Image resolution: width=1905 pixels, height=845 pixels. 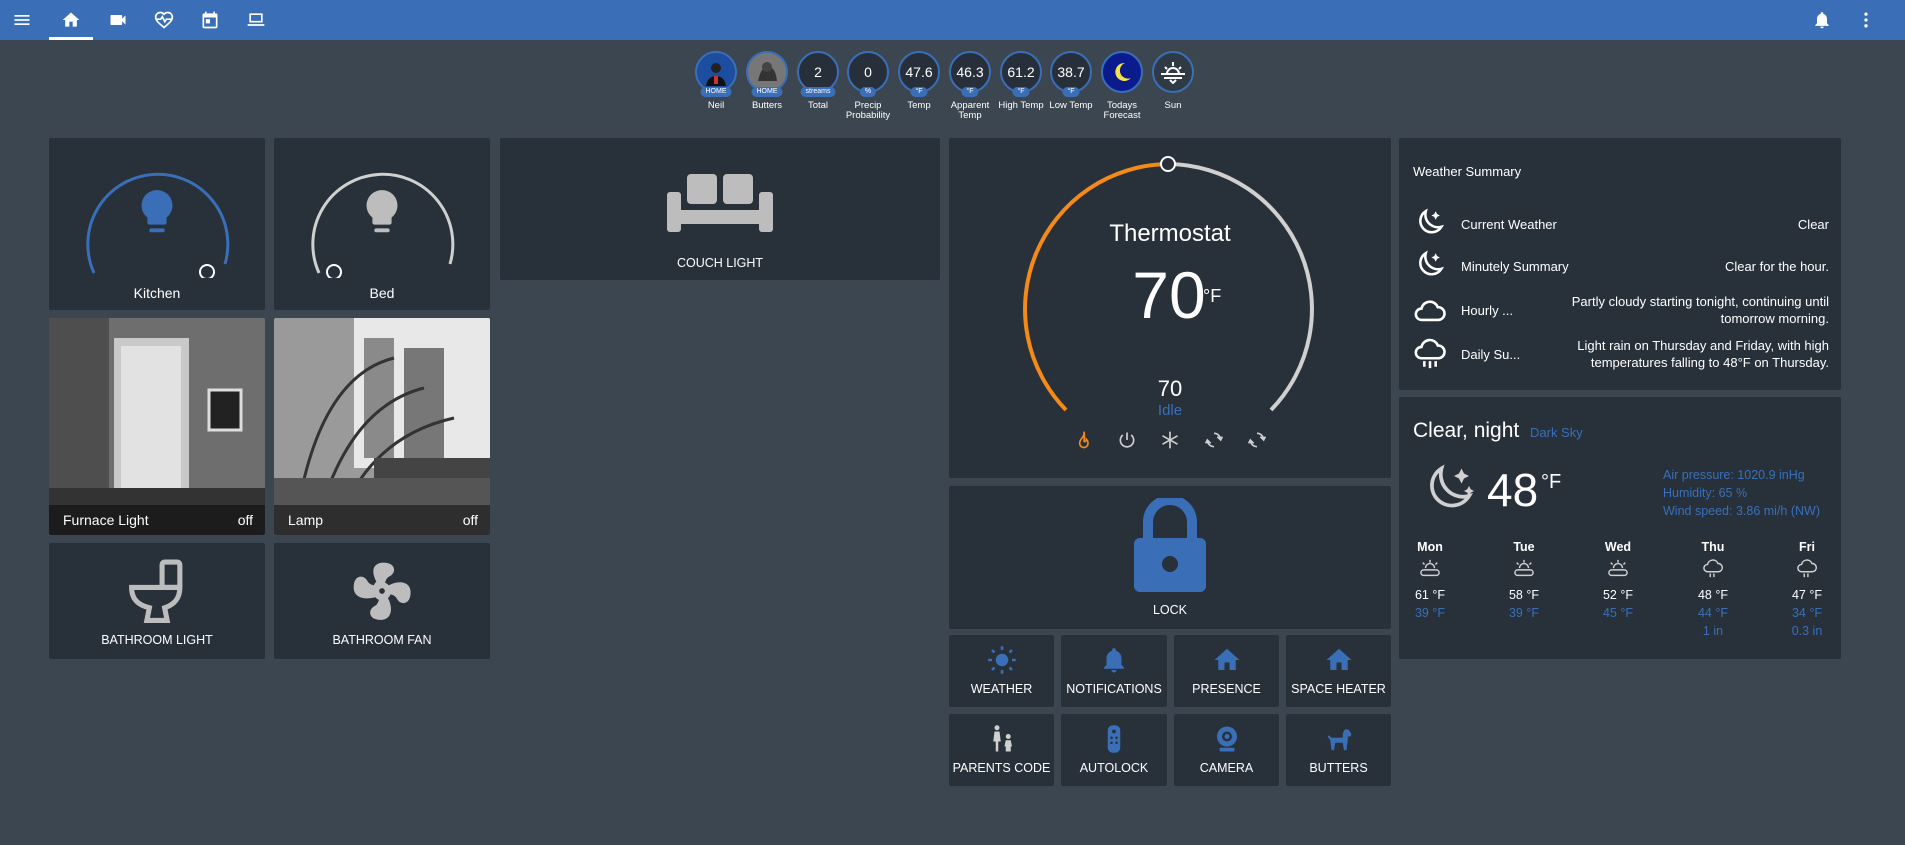 What do you see at coordinates (1430, 353) in the screenshot?
I see `rain-icon` at bounding box center [1430, 353].